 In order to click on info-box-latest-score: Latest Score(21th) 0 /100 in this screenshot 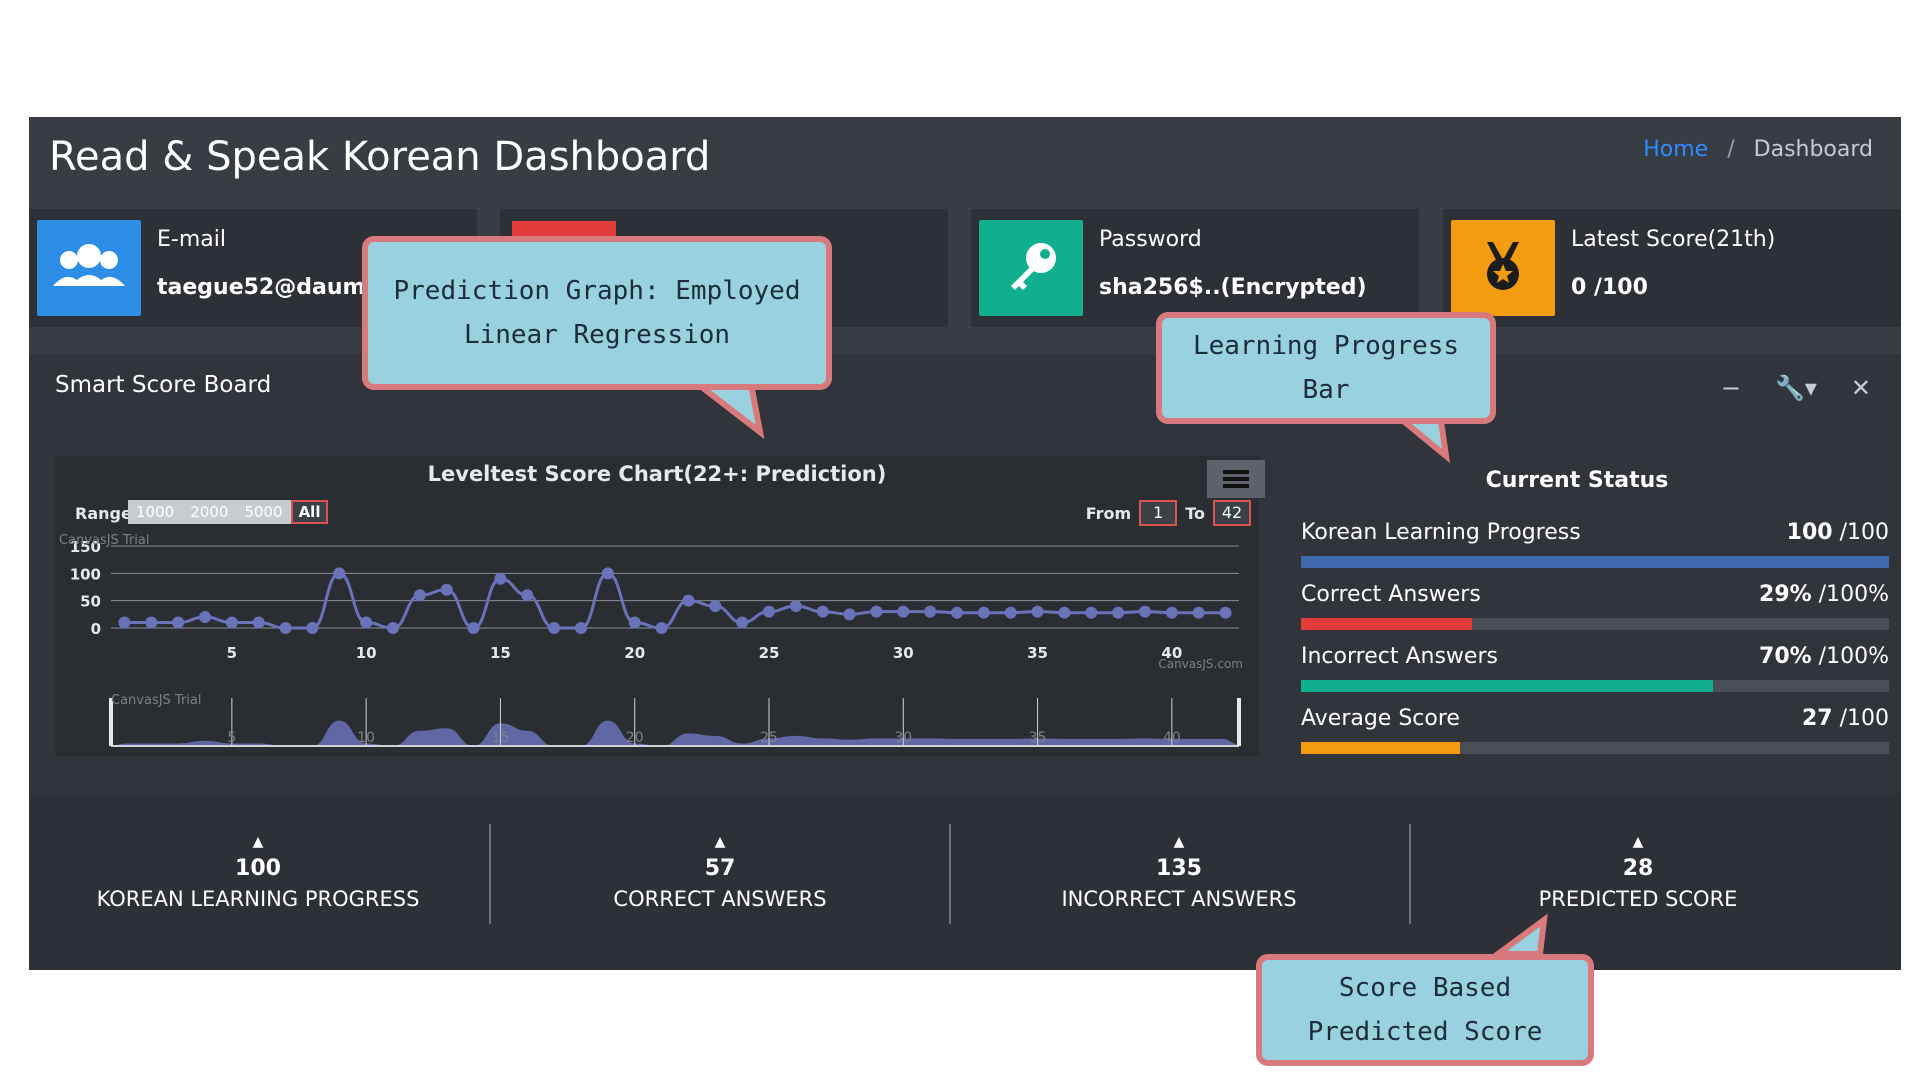, I will do `click(1672, 268)`.